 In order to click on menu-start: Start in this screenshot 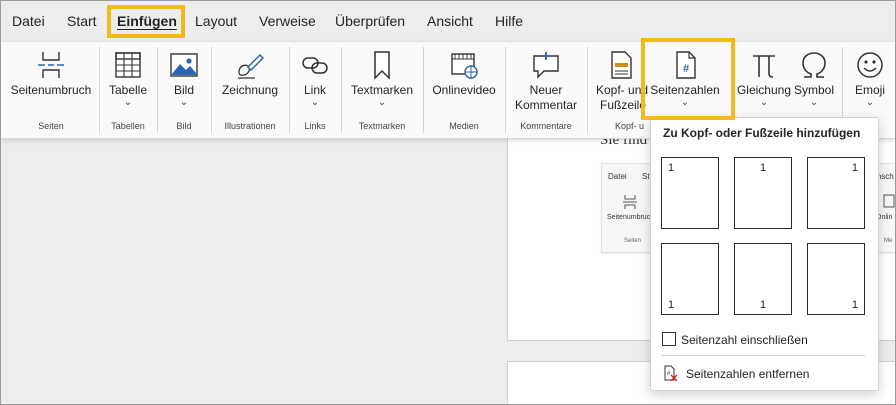, I will do `click(82, 21)`.